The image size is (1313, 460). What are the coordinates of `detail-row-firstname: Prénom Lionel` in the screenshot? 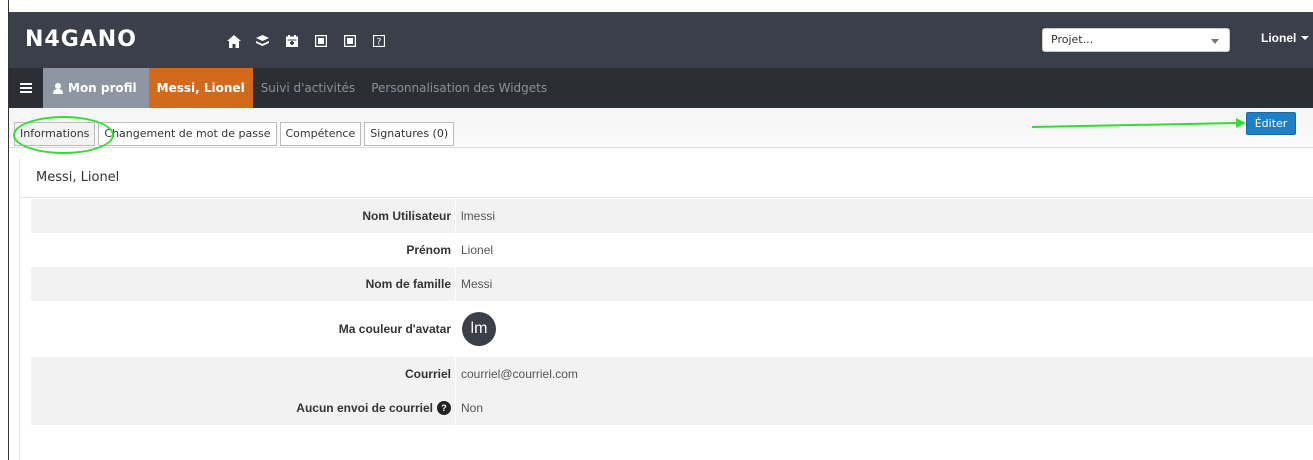 It's located at (672, 250).